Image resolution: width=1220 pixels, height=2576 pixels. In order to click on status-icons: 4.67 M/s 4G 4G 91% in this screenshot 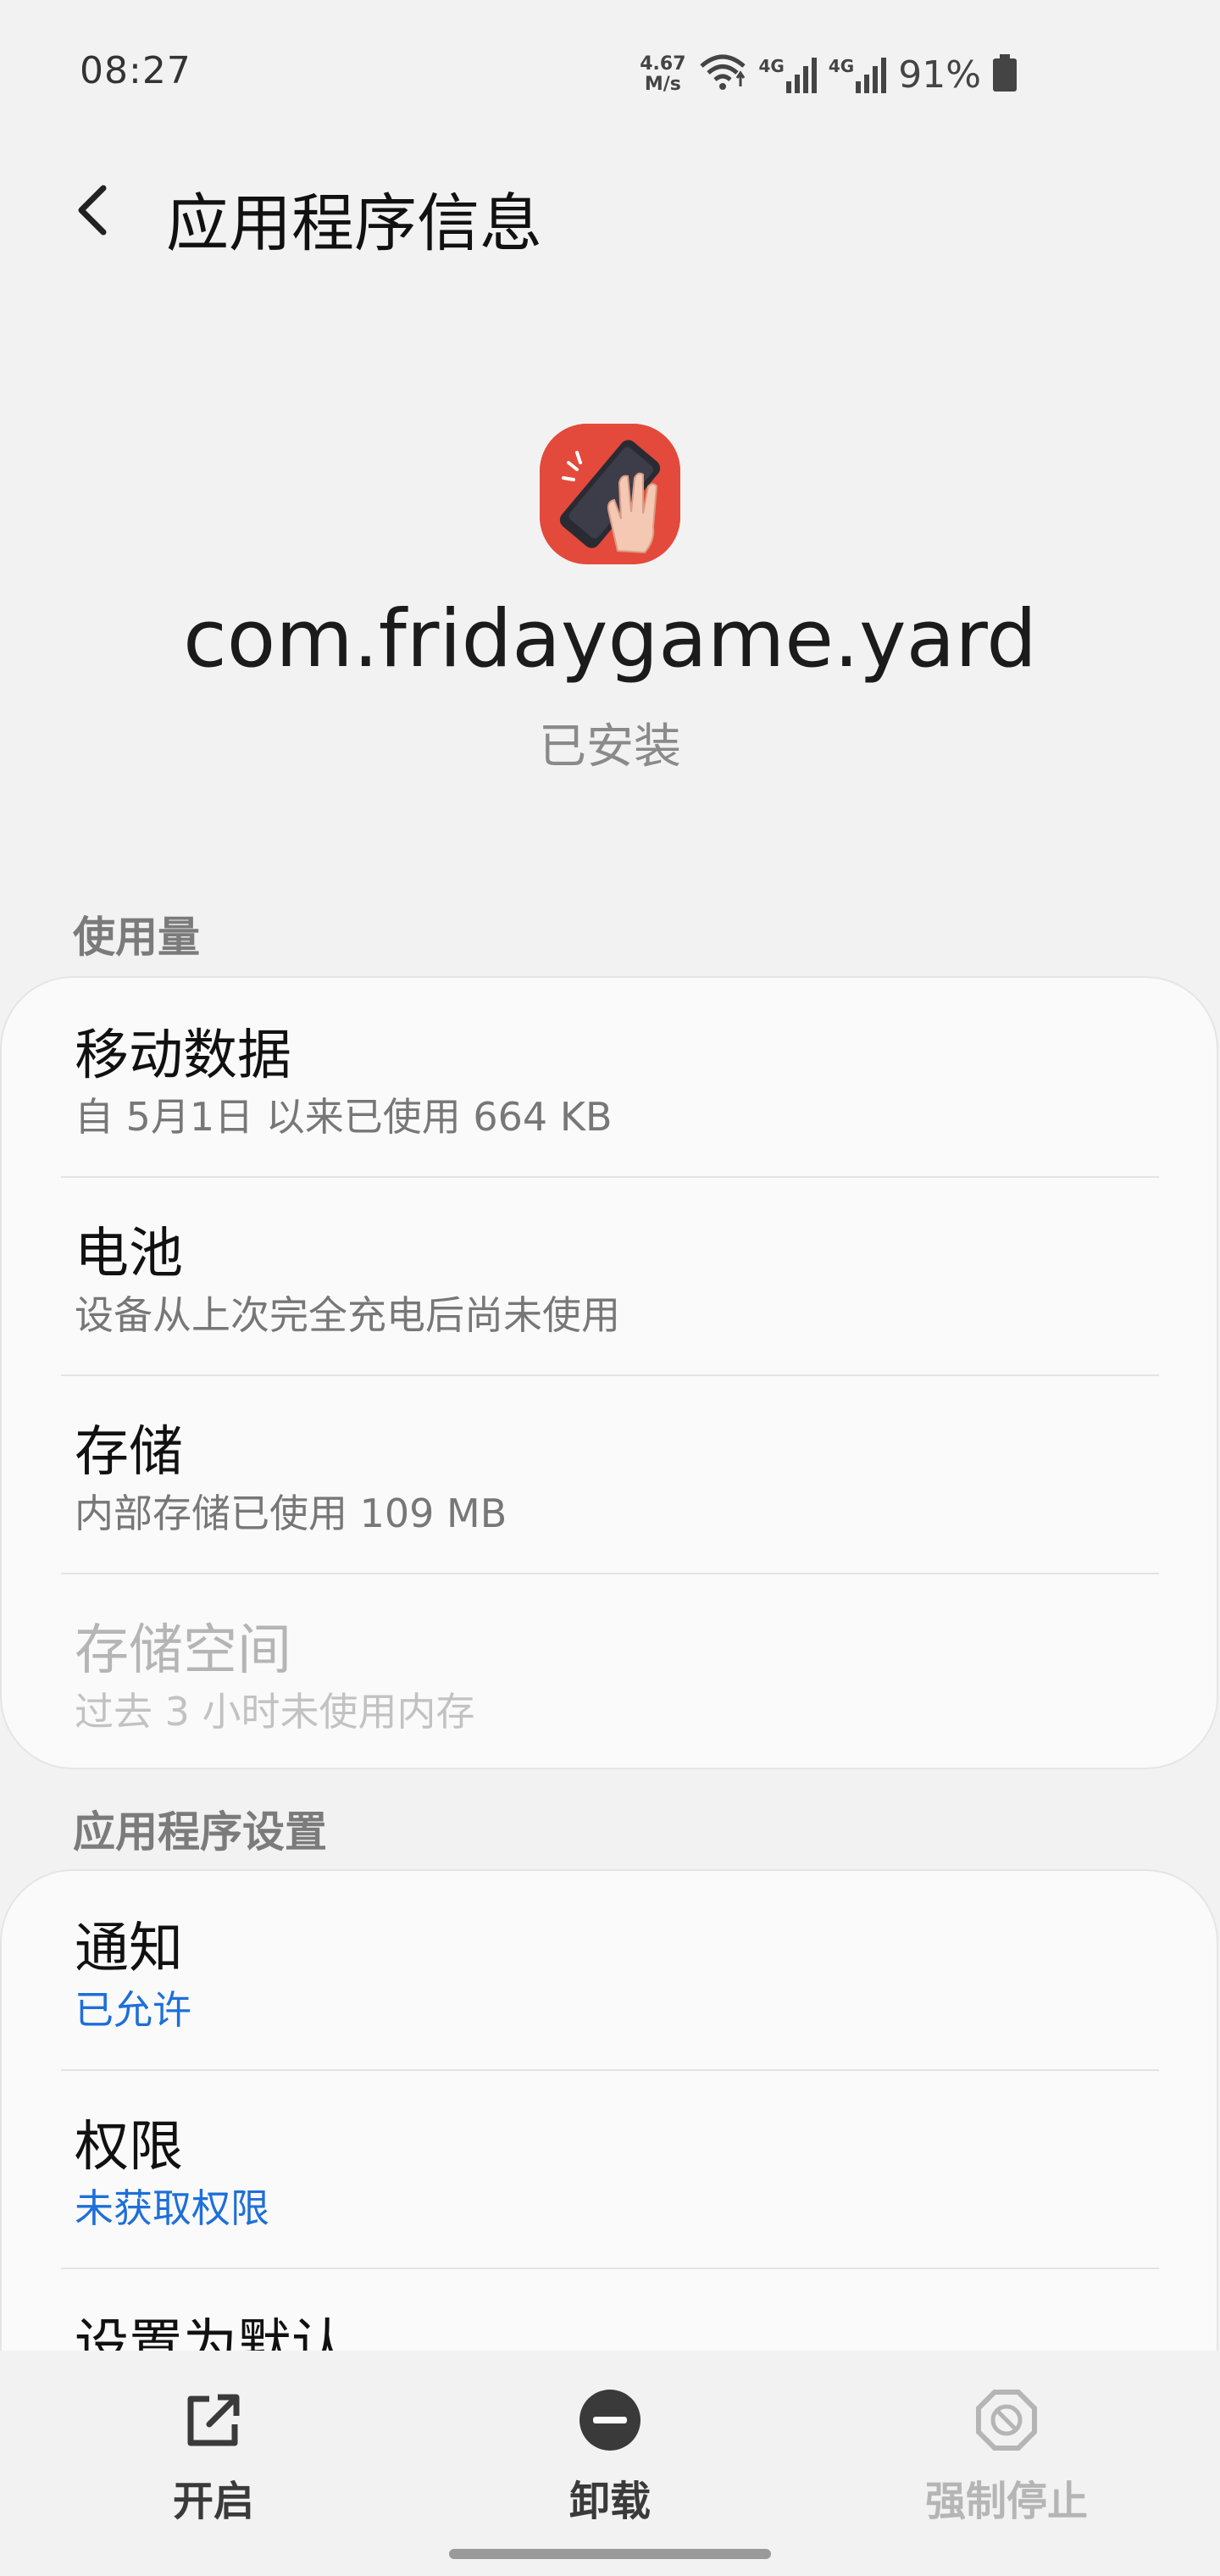, I will do `click(828, 74)`.